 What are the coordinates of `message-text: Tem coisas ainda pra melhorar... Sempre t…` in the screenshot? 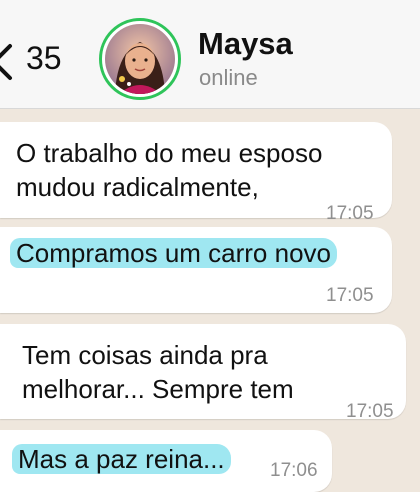 It's located at (158, 372).